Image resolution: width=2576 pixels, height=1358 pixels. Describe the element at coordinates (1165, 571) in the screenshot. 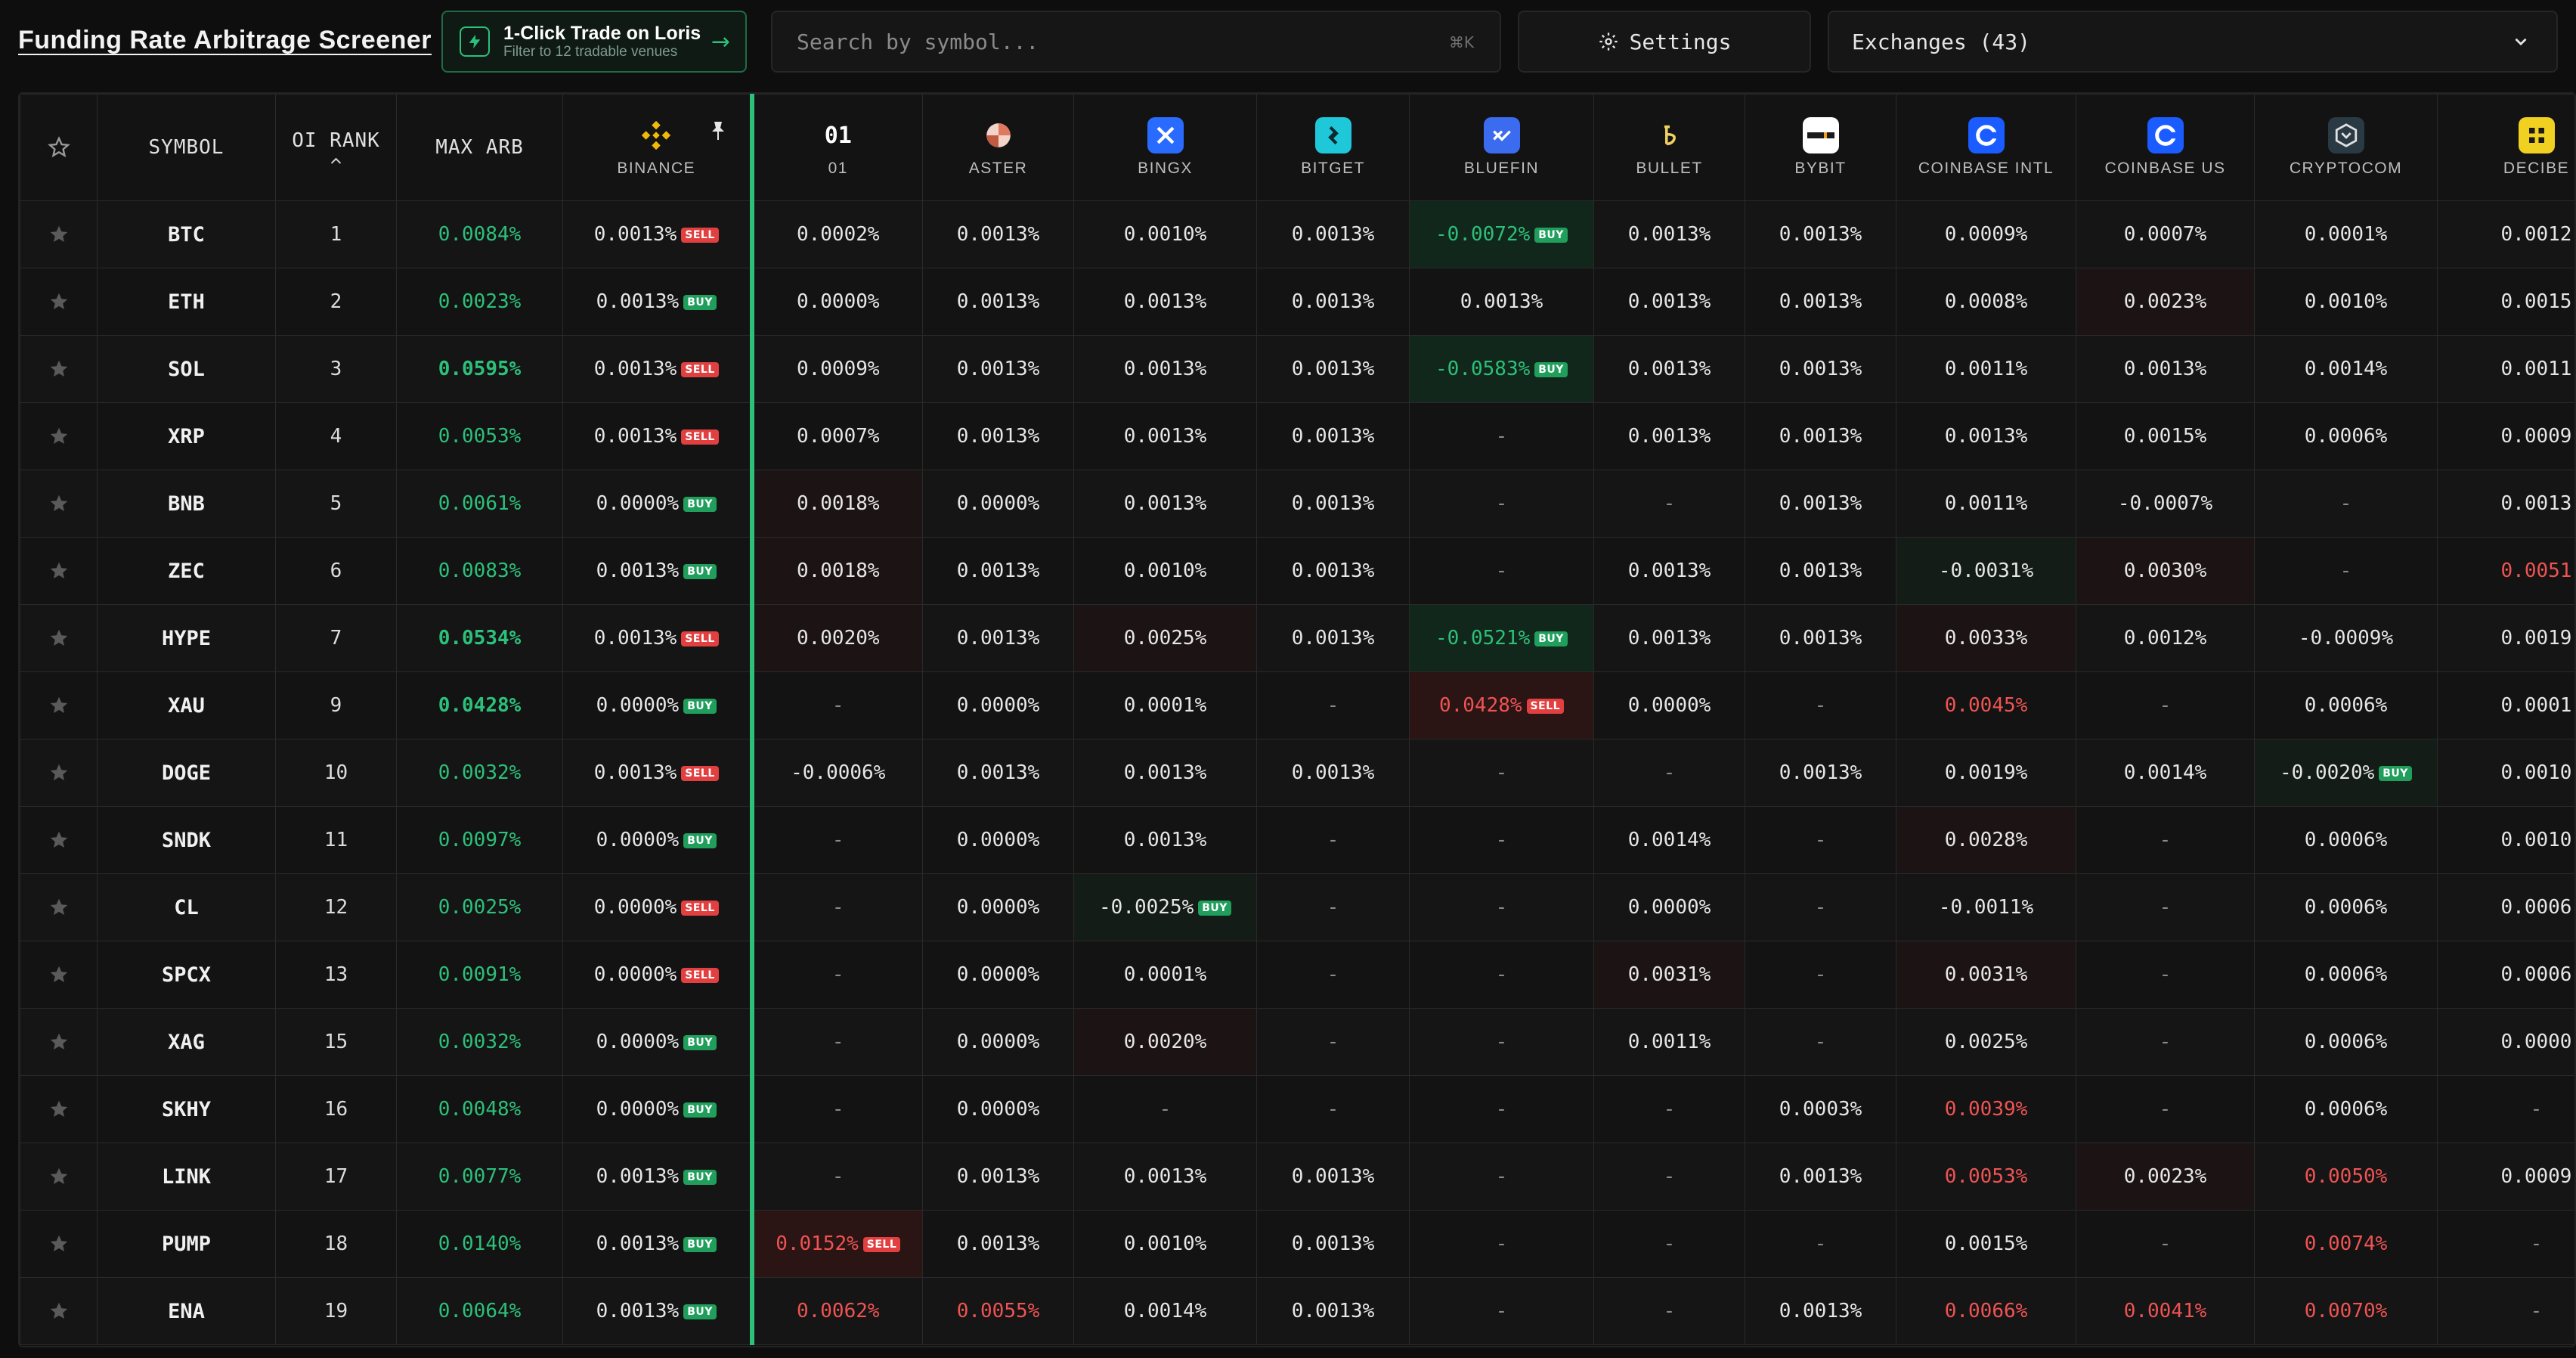

I see `rate-cell-bingx: 0.0010%` at that location.